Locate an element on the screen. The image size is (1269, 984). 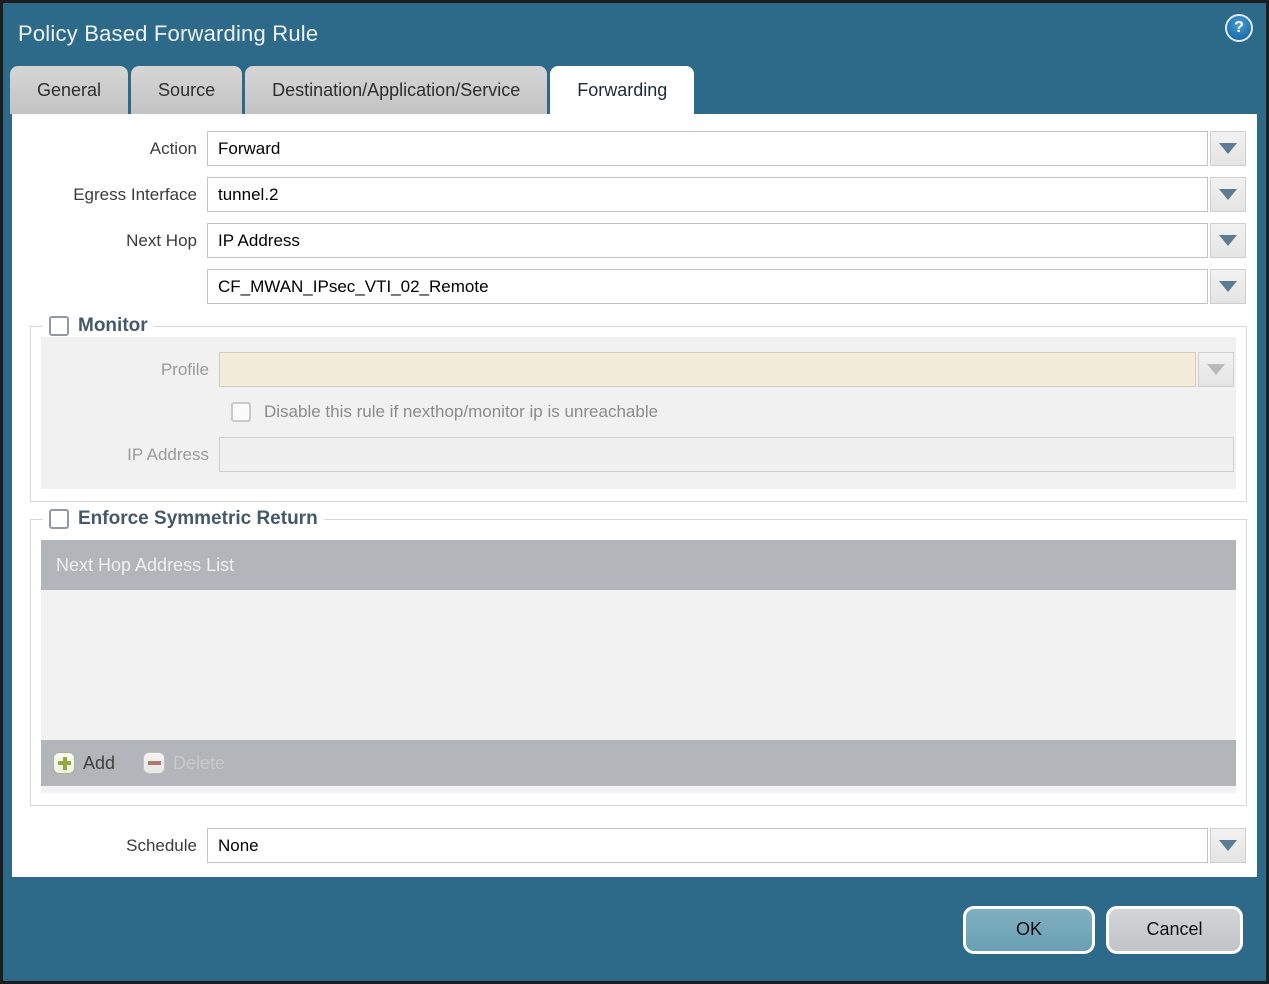
schedule-label: Schedule is located at coordinates (161, 845).